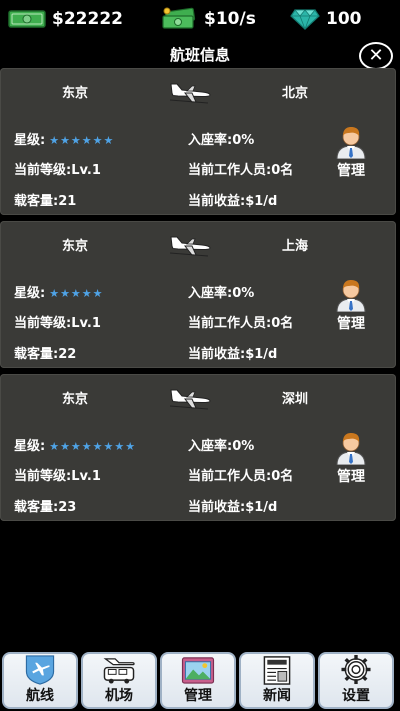 This screenshot has width=400, height=711. I want to click on passenger-capacity: 载客量:21, so click(45, 201).